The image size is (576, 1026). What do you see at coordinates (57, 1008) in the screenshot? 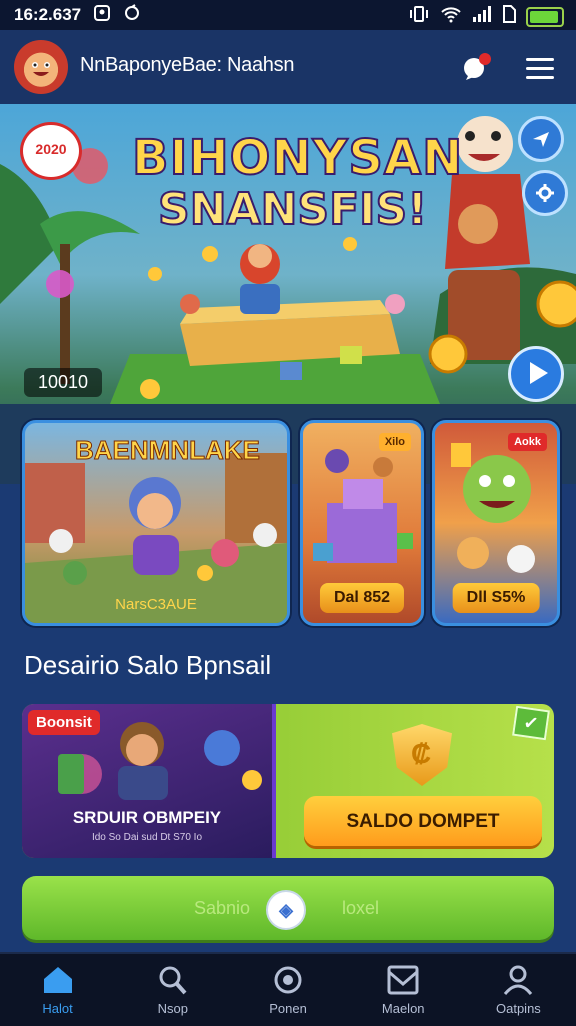
I see `nav-label-home: Halot` at bounding box center [57, 1008].